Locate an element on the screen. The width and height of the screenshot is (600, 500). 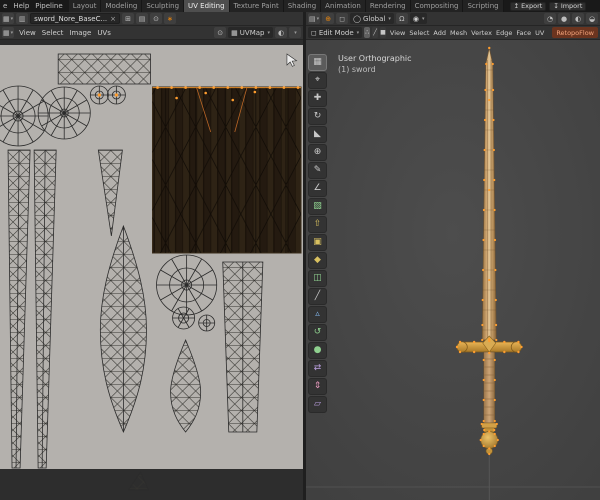
tool-annotate: ✎ is located at coordinates (317, 170).